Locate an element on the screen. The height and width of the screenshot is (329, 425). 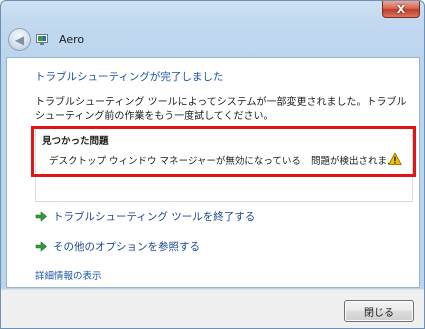
navigation-bar: ◀ Aero is located at coordinates (212, 40).